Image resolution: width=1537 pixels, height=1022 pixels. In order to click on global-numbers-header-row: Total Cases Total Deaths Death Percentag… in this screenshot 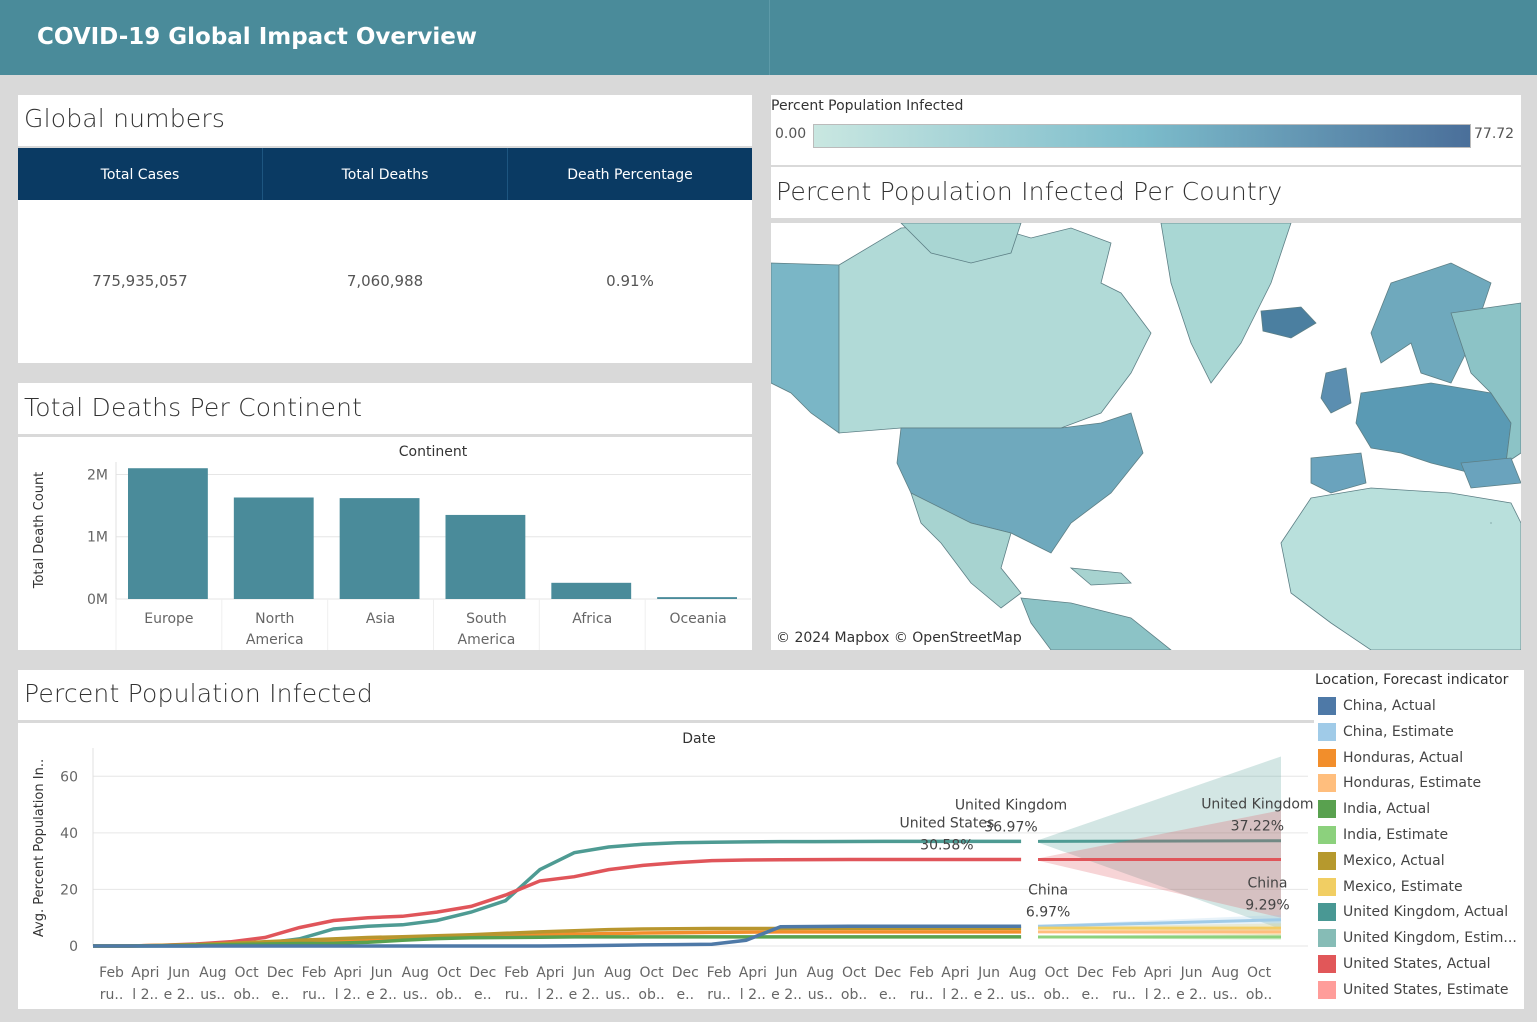, I will do `click(385, 174)`.